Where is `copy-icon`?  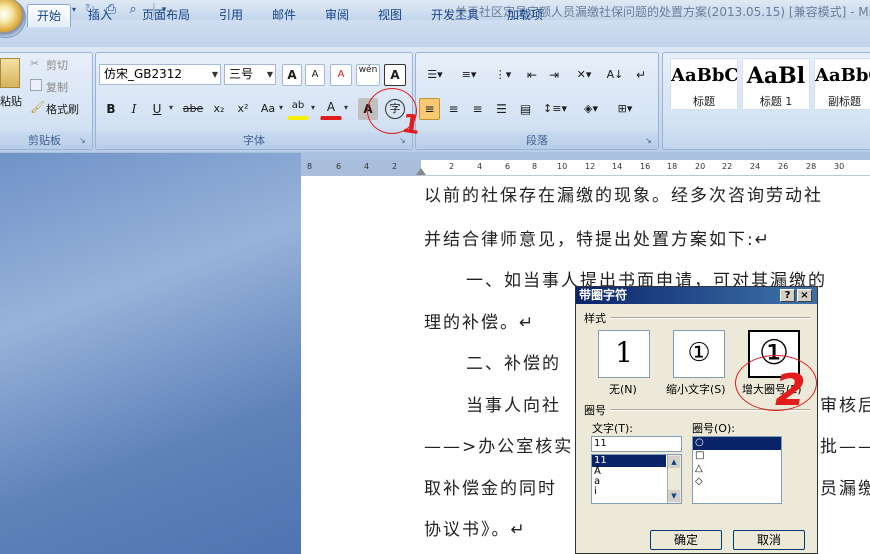
copy-icon is located at coordinates (36, 85).